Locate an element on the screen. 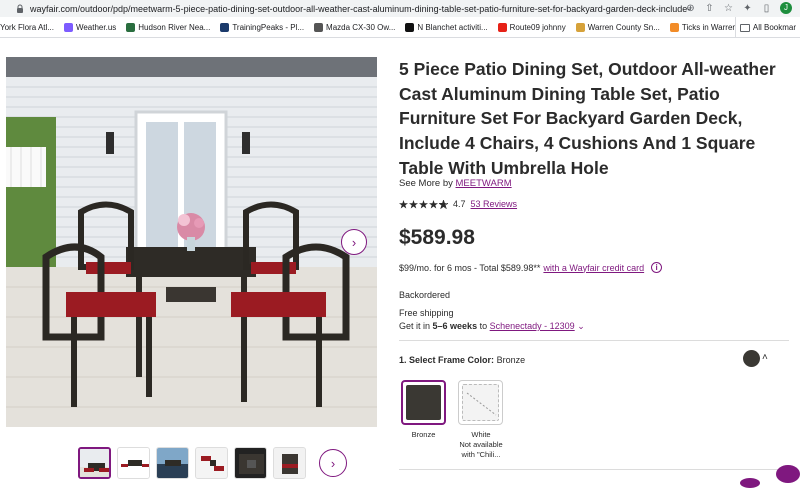  credit-card-link: with a Wayfair credit card is located at coordinates (593, 268).